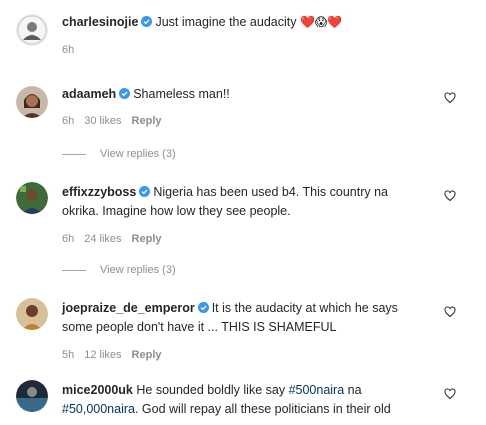  Describe the element at coordinates (176, 211) in the screenshot. I see `comment-text-line2: okrika. Imagine how low they see people.` at that location.